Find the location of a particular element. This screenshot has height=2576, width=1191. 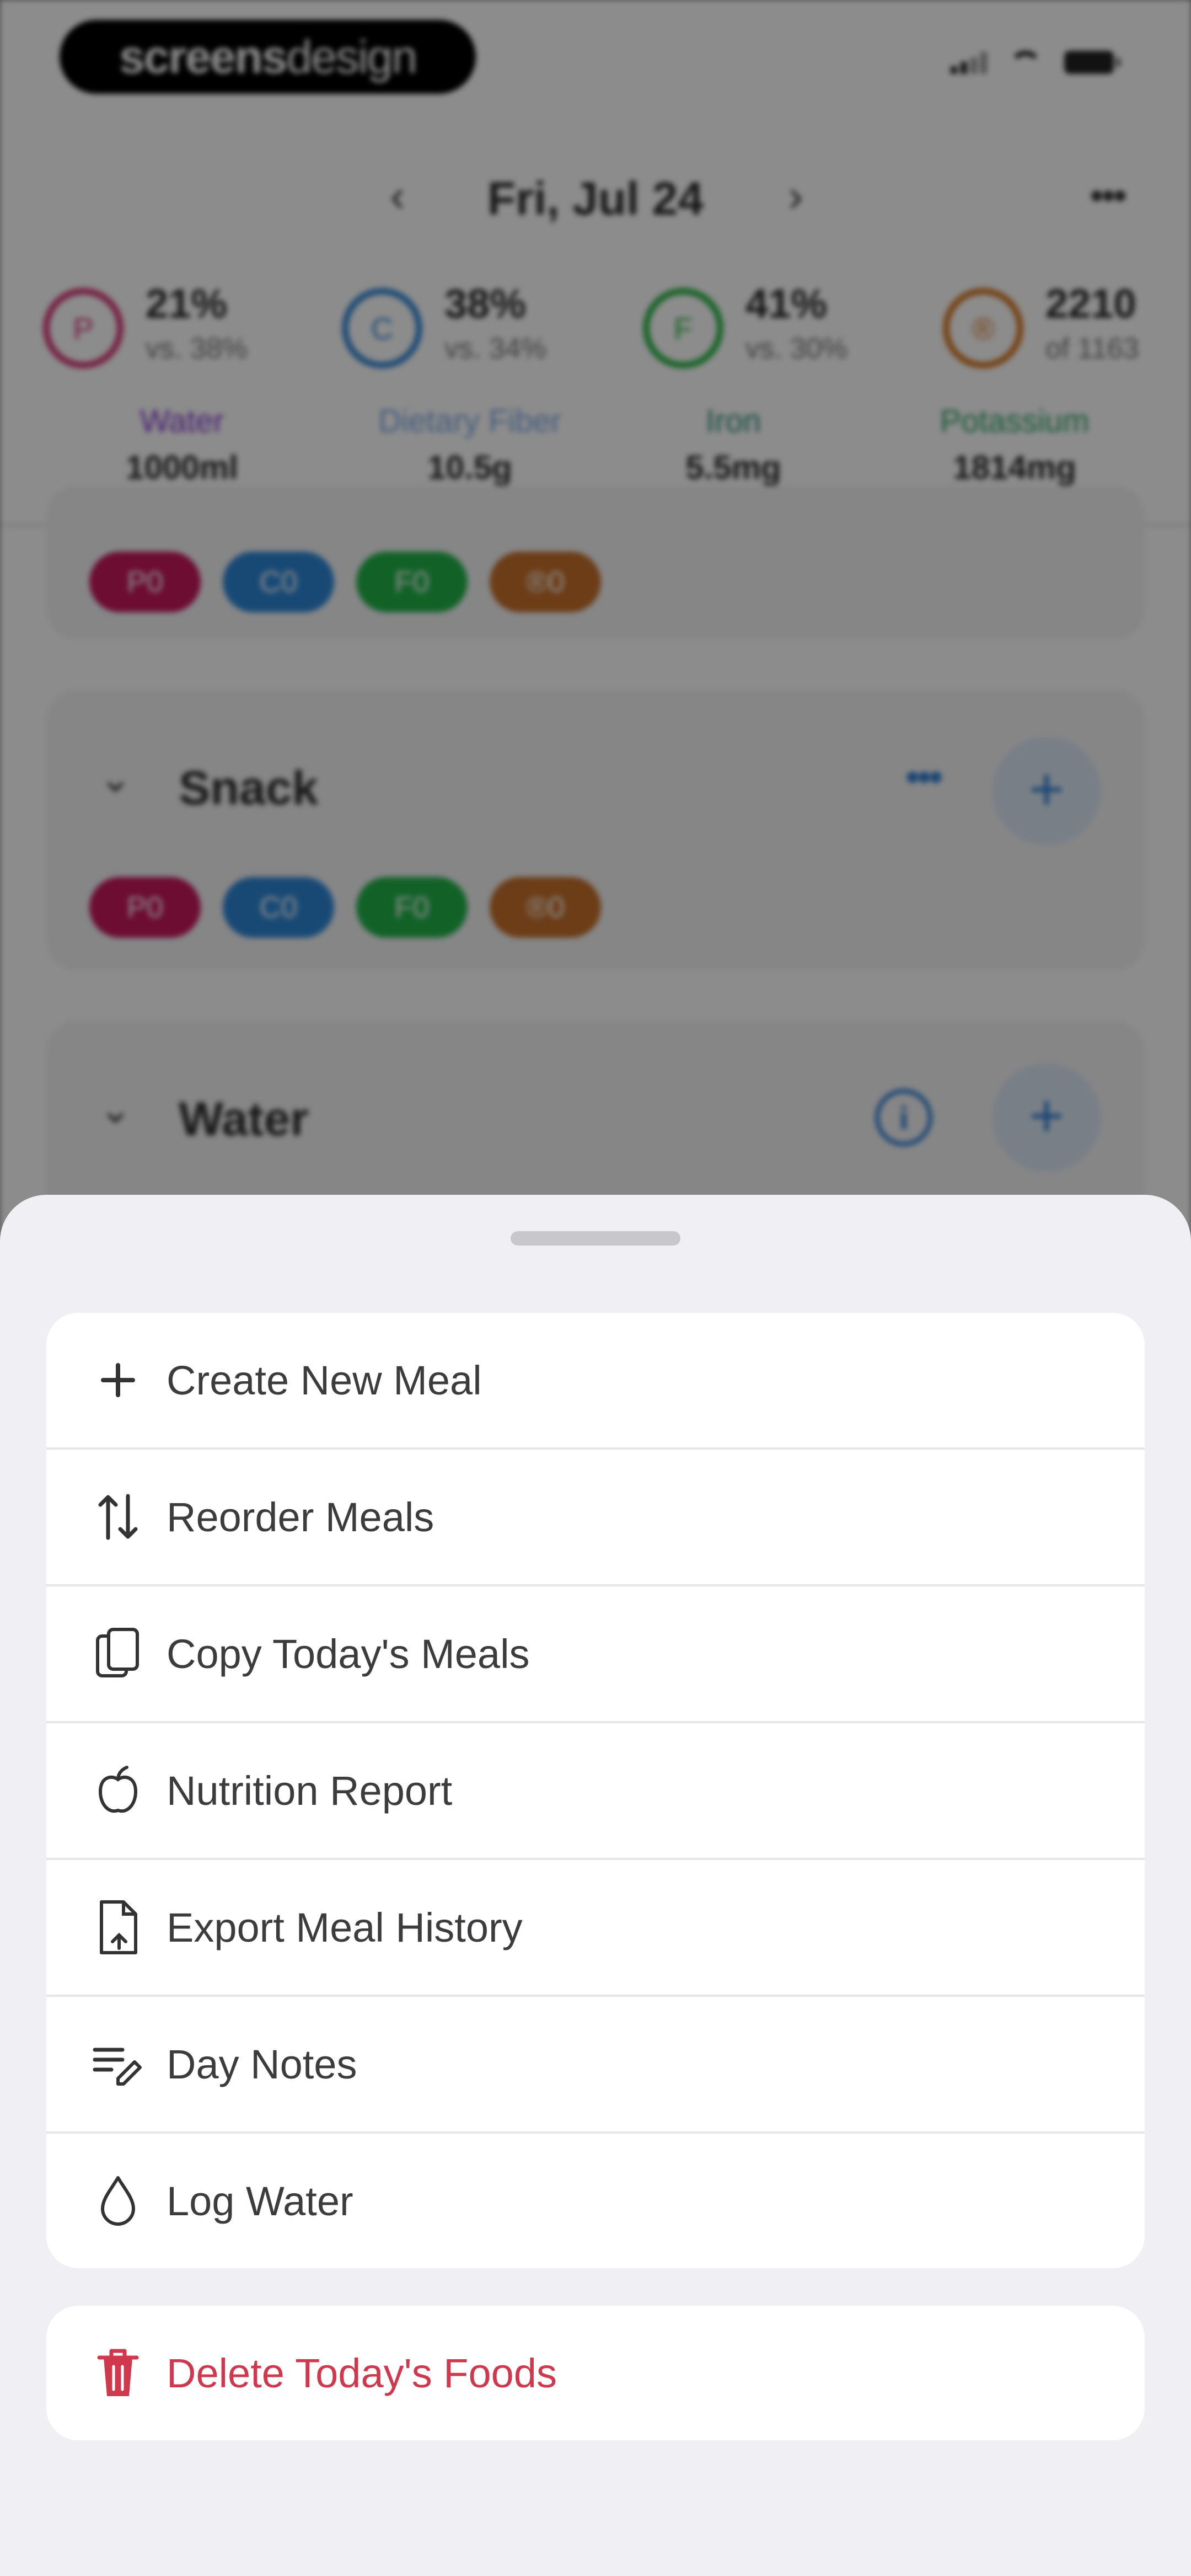

notes-pencil-icon is located at coordinates (118, 2064).